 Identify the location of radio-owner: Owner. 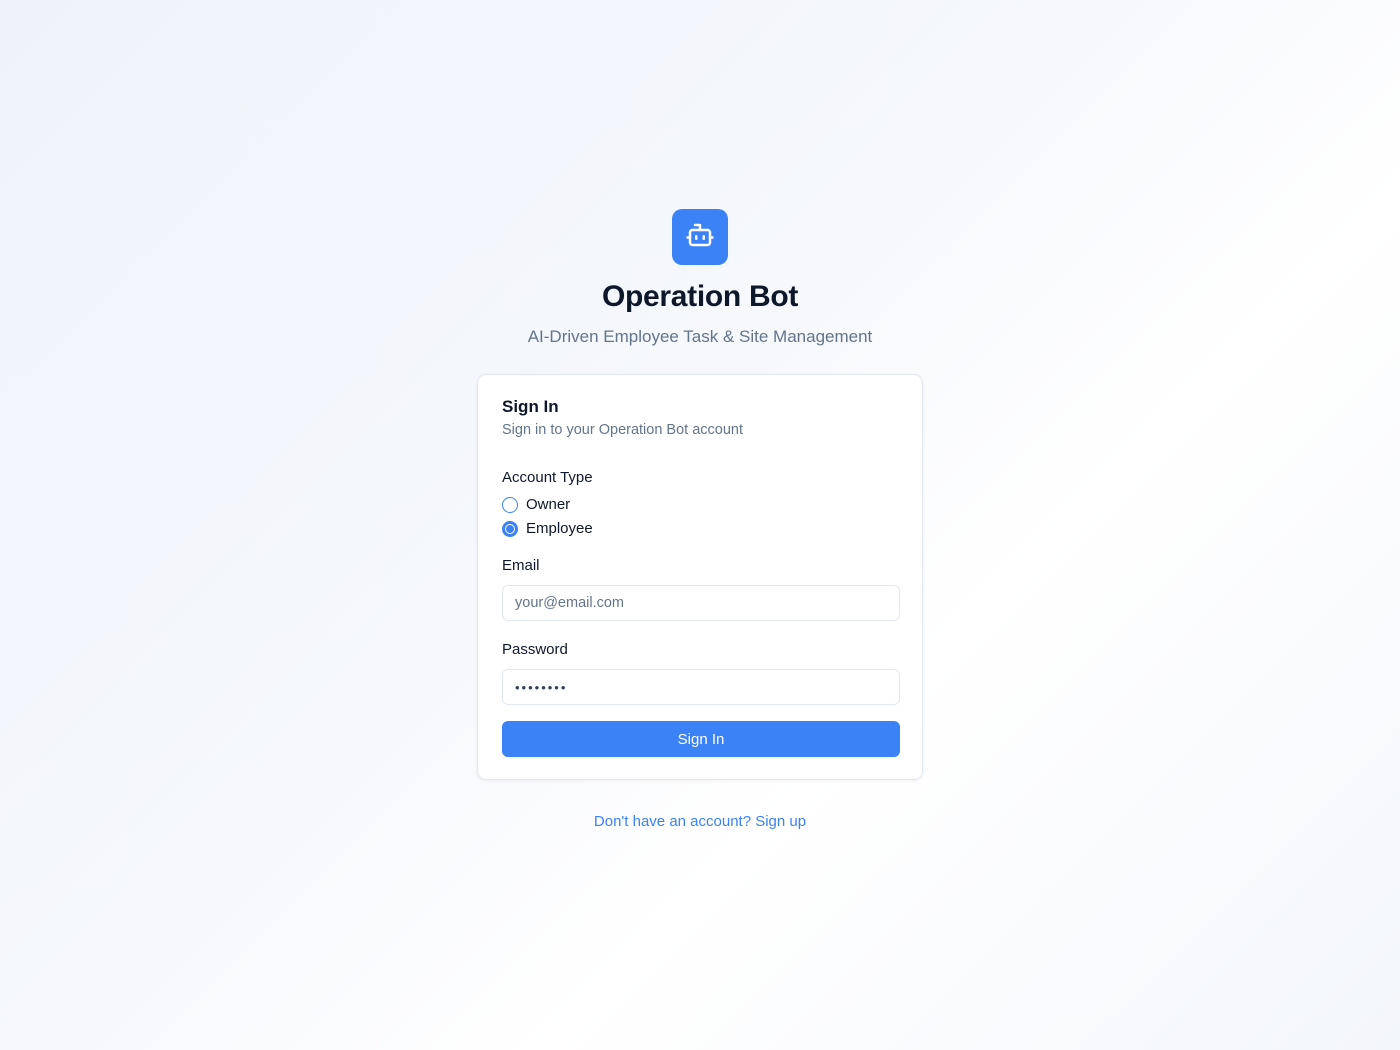
(536, 504).